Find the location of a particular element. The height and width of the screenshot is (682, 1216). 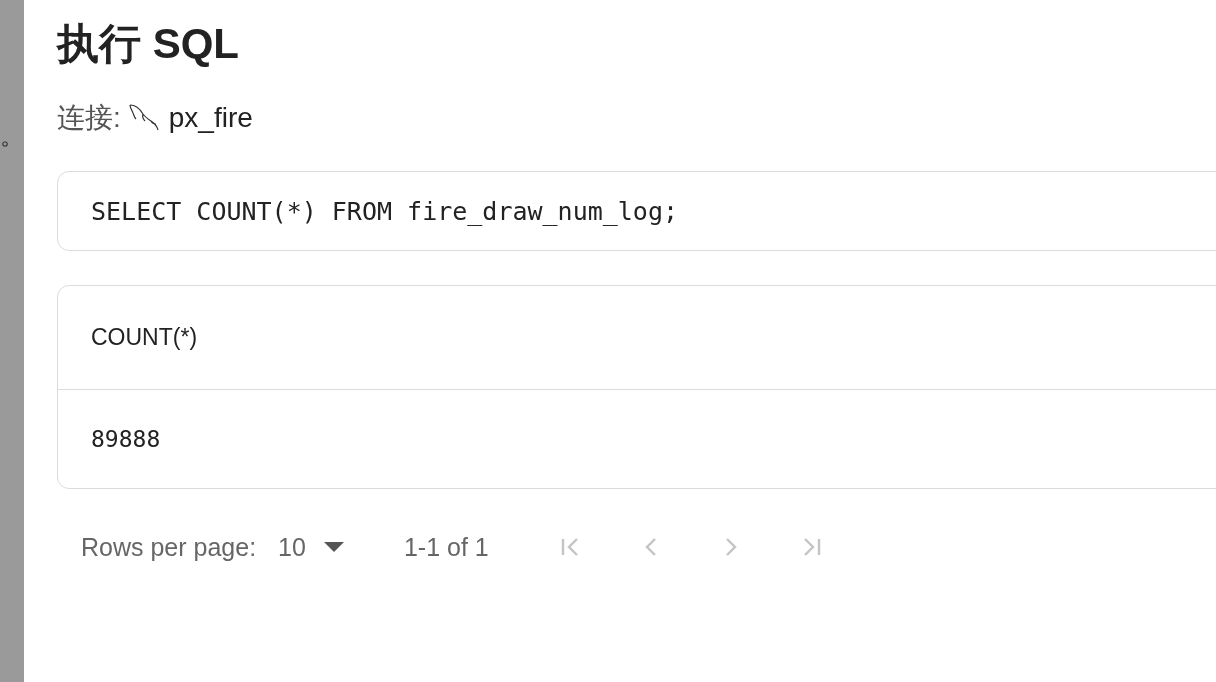

rows-per-page-label: Rows per page: is located at coordinates (169, 547).